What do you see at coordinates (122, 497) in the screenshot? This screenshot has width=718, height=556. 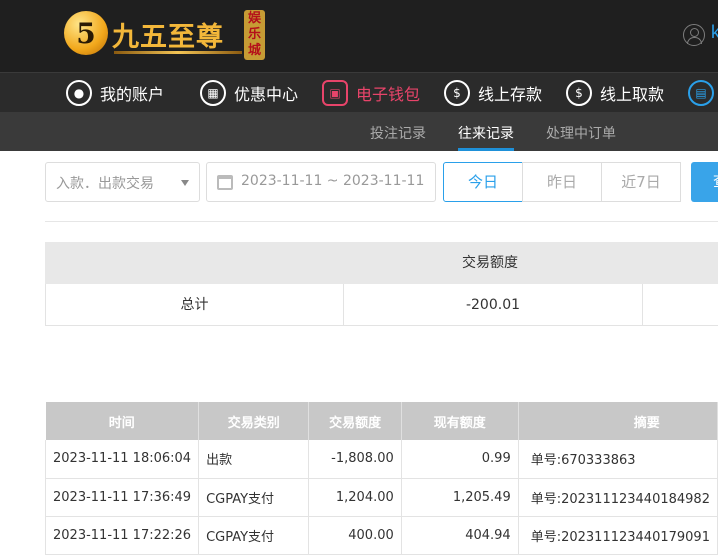 I see `cell-time: 2023-11-11 17:36:49` at bounding box center [122, 497].